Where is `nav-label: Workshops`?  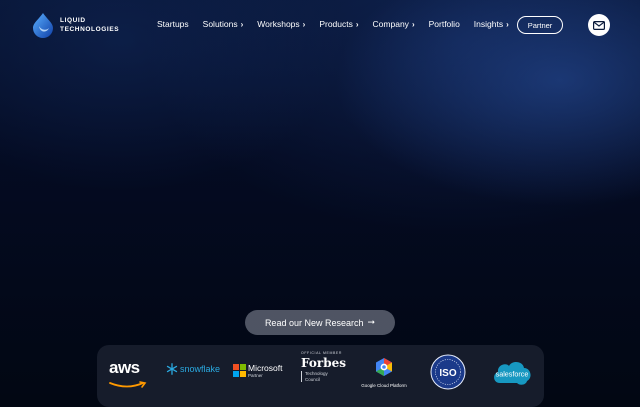 nav-label: Workshops is located at coordinates (278, 24).